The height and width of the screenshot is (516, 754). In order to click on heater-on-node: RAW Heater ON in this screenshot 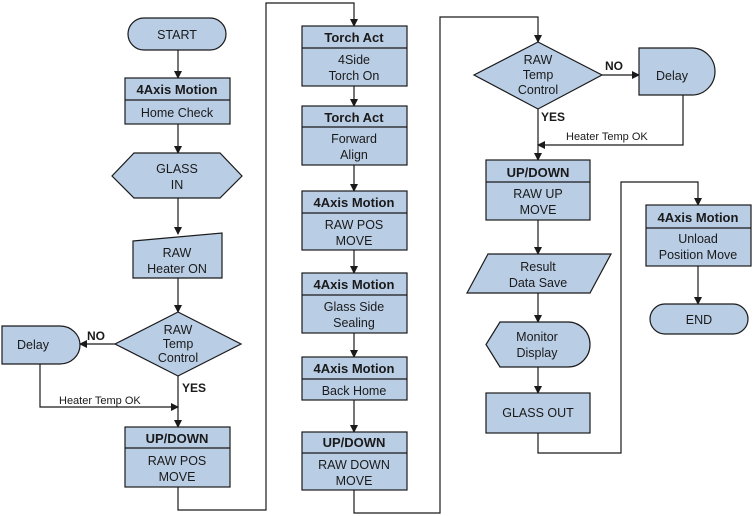, I will do `click(177, 255)`.